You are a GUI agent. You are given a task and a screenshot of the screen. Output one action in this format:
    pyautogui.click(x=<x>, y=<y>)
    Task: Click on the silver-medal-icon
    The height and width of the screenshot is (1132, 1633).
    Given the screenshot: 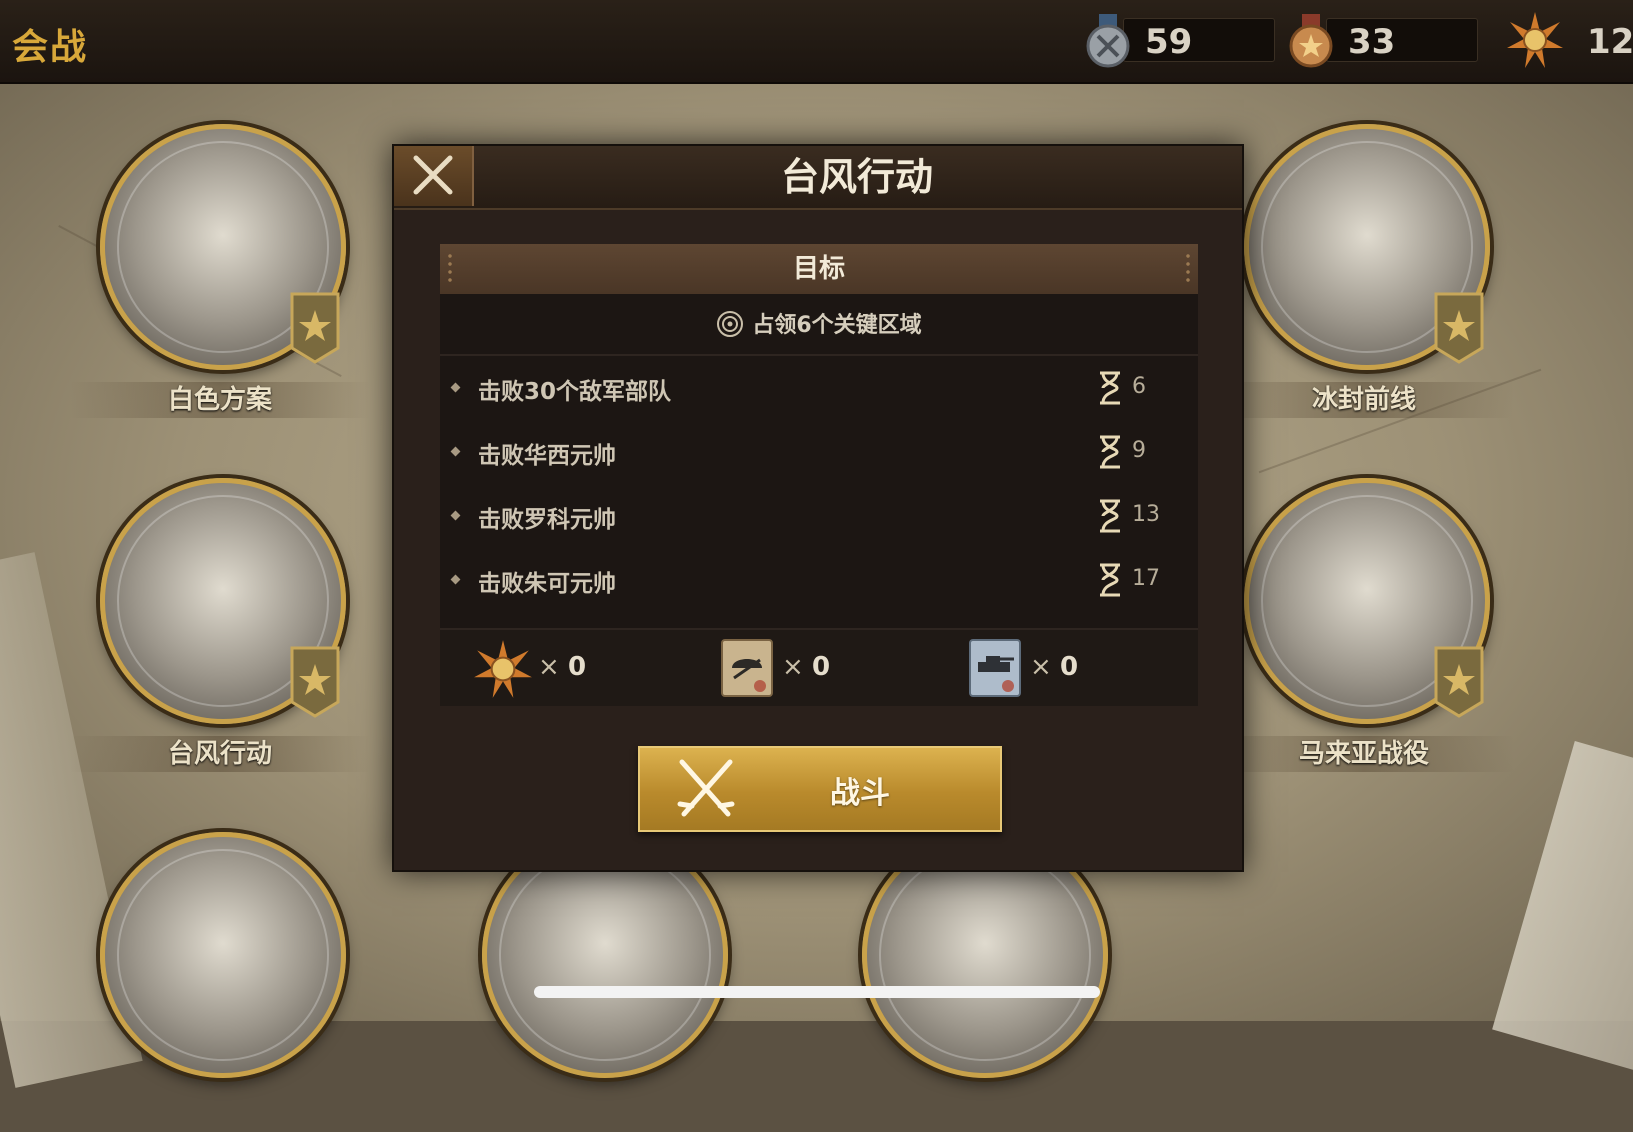 What is the action you would take?
    pyautogui.click(x=1108, y=41)
    